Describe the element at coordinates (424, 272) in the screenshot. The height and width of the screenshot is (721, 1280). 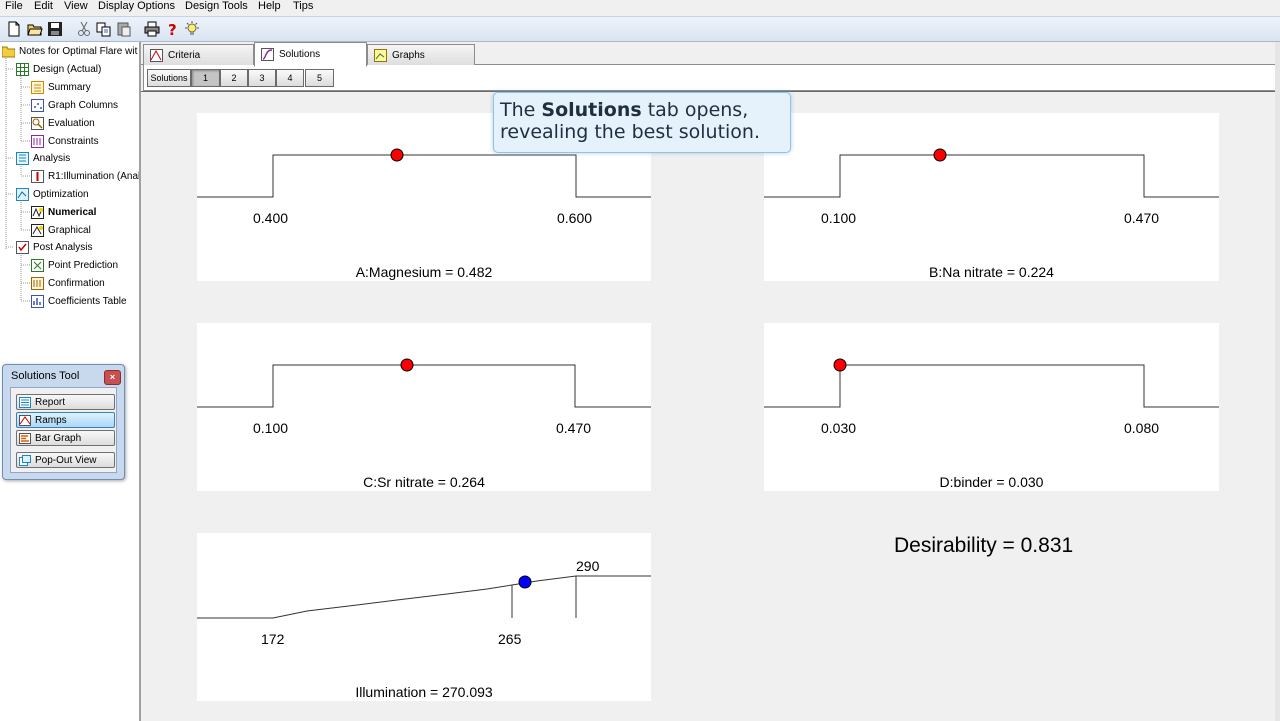
I see `factor-value-label: A:Magnesium = 0.482` at that location.